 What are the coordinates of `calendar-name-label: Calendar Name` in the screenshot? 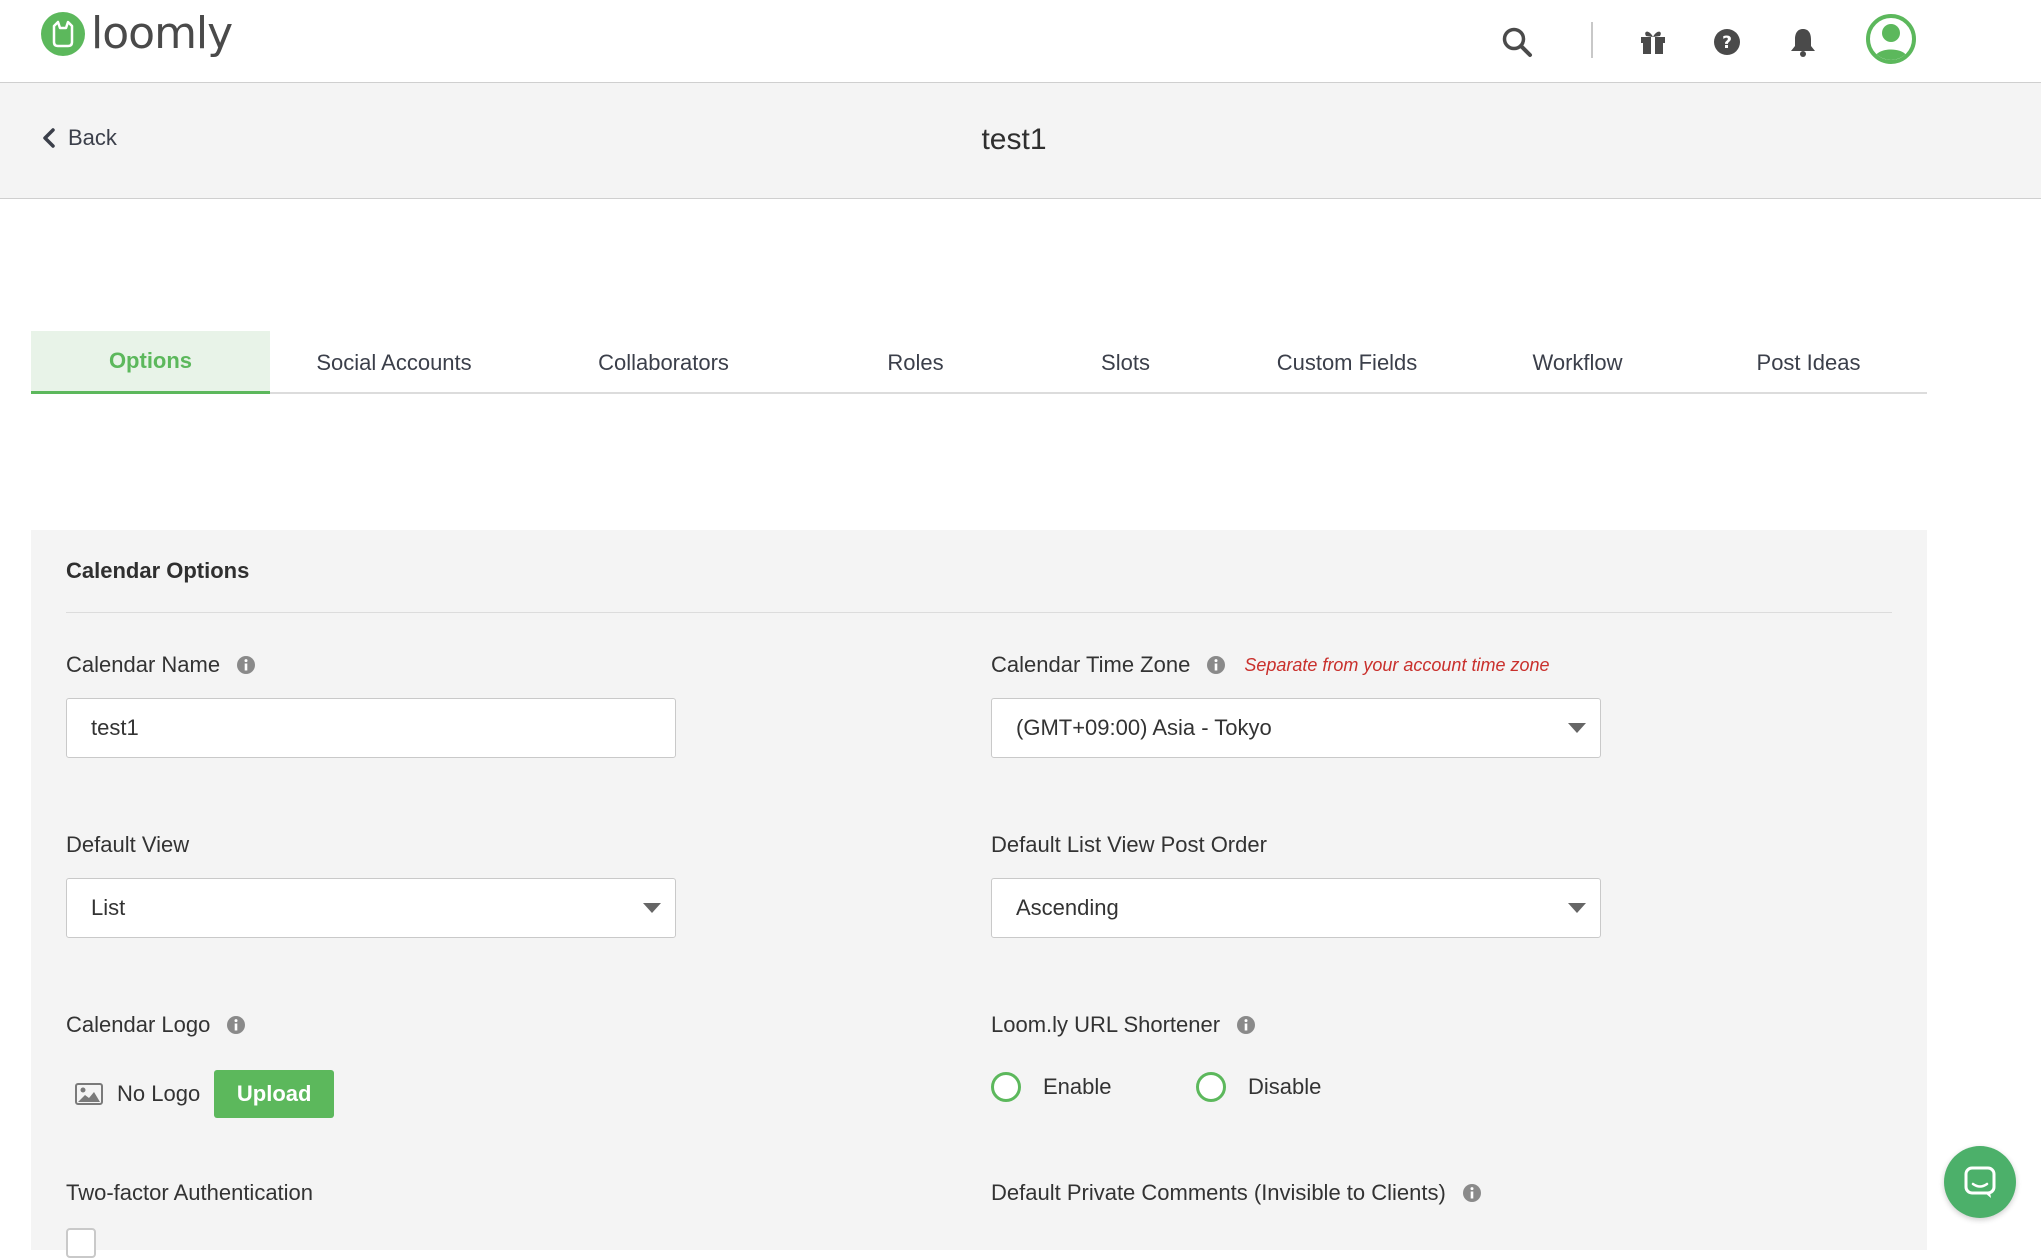 It's located at (161, 665).